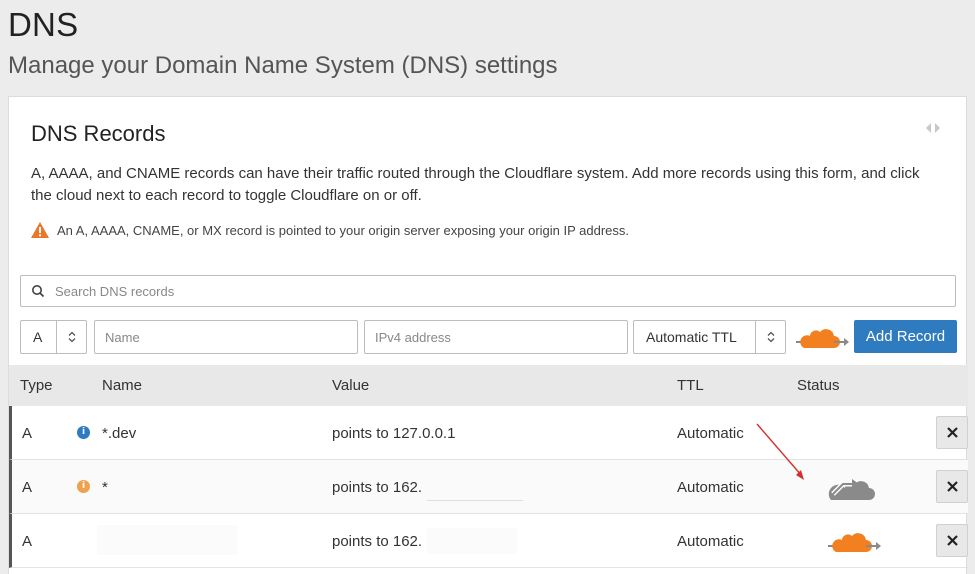 The image size is (975, 574). Describe the element at coordinates (38, 291) in the screenshot. I see `search-icon` at that location.